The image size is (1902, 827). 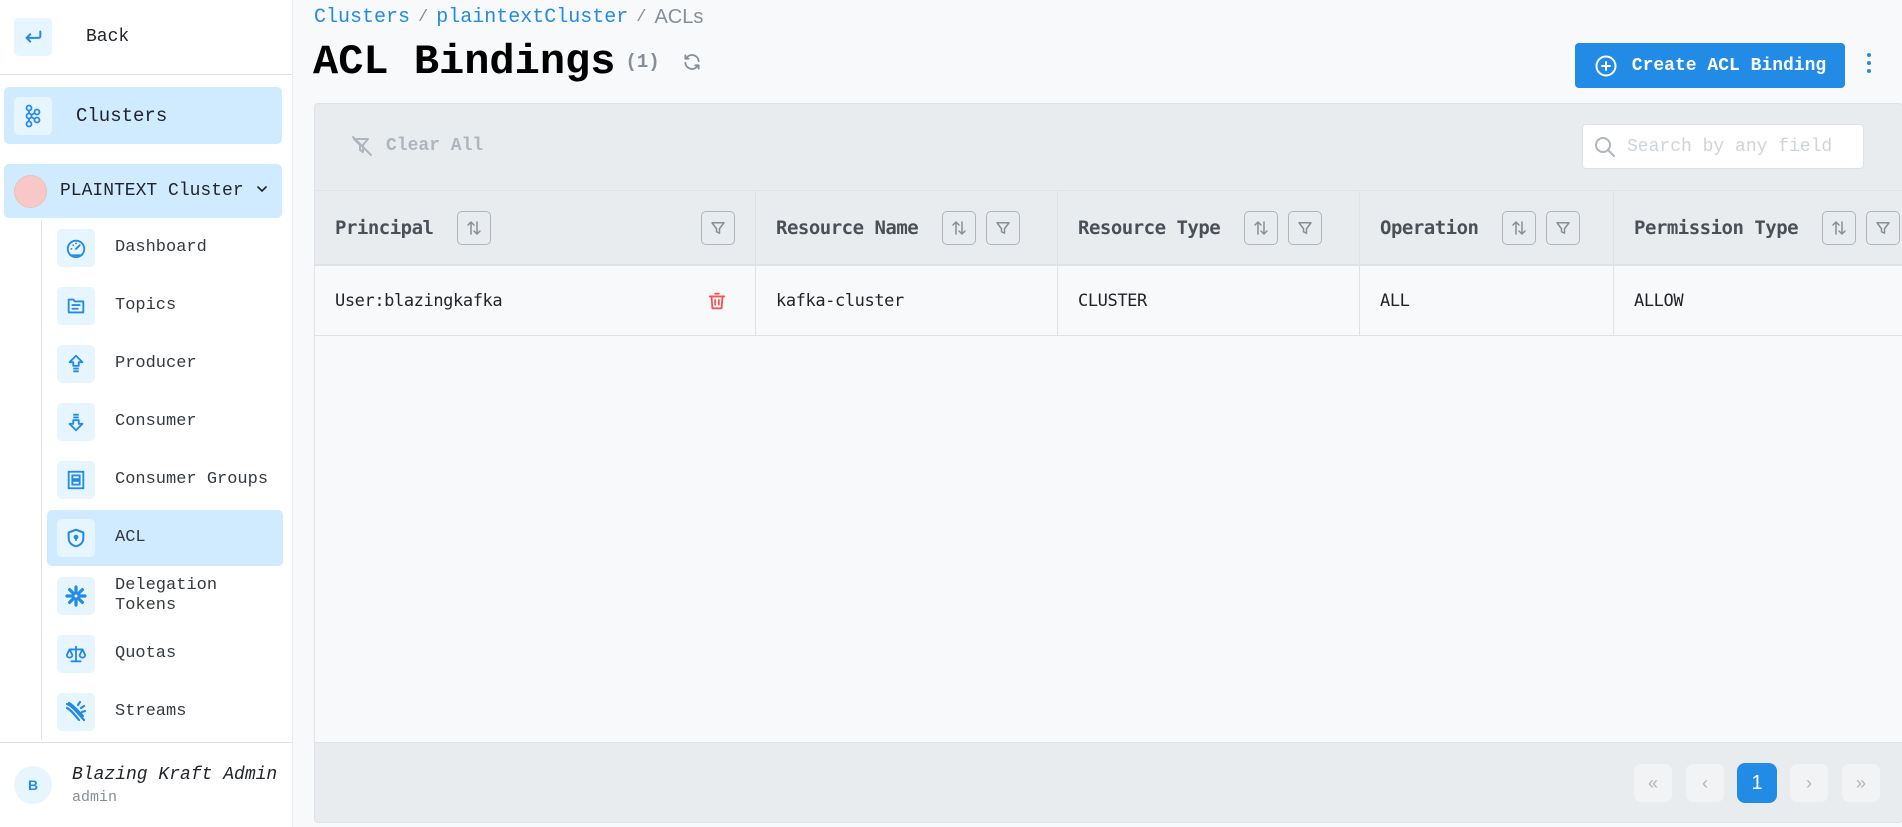 I want to click on principal-value: User:blazingkafka, so click(x=419, y=300).